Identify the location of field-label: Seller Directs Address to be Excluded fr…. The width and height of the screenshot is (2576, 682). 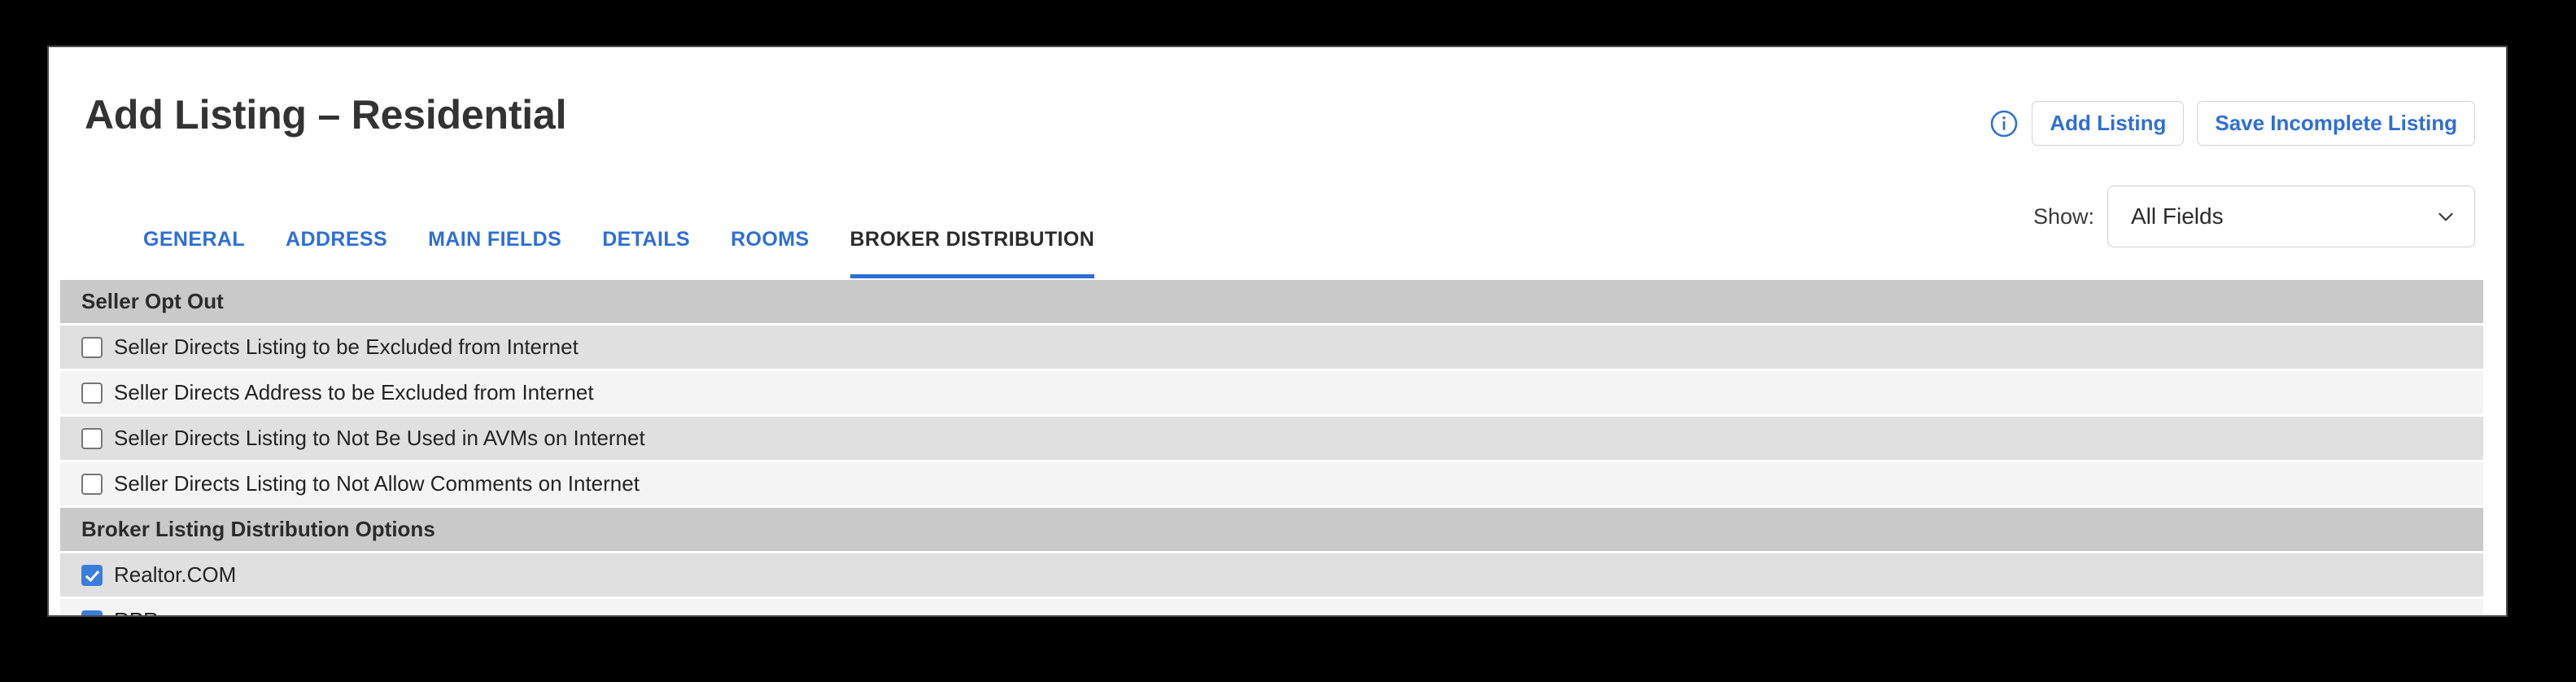
(354, 392).